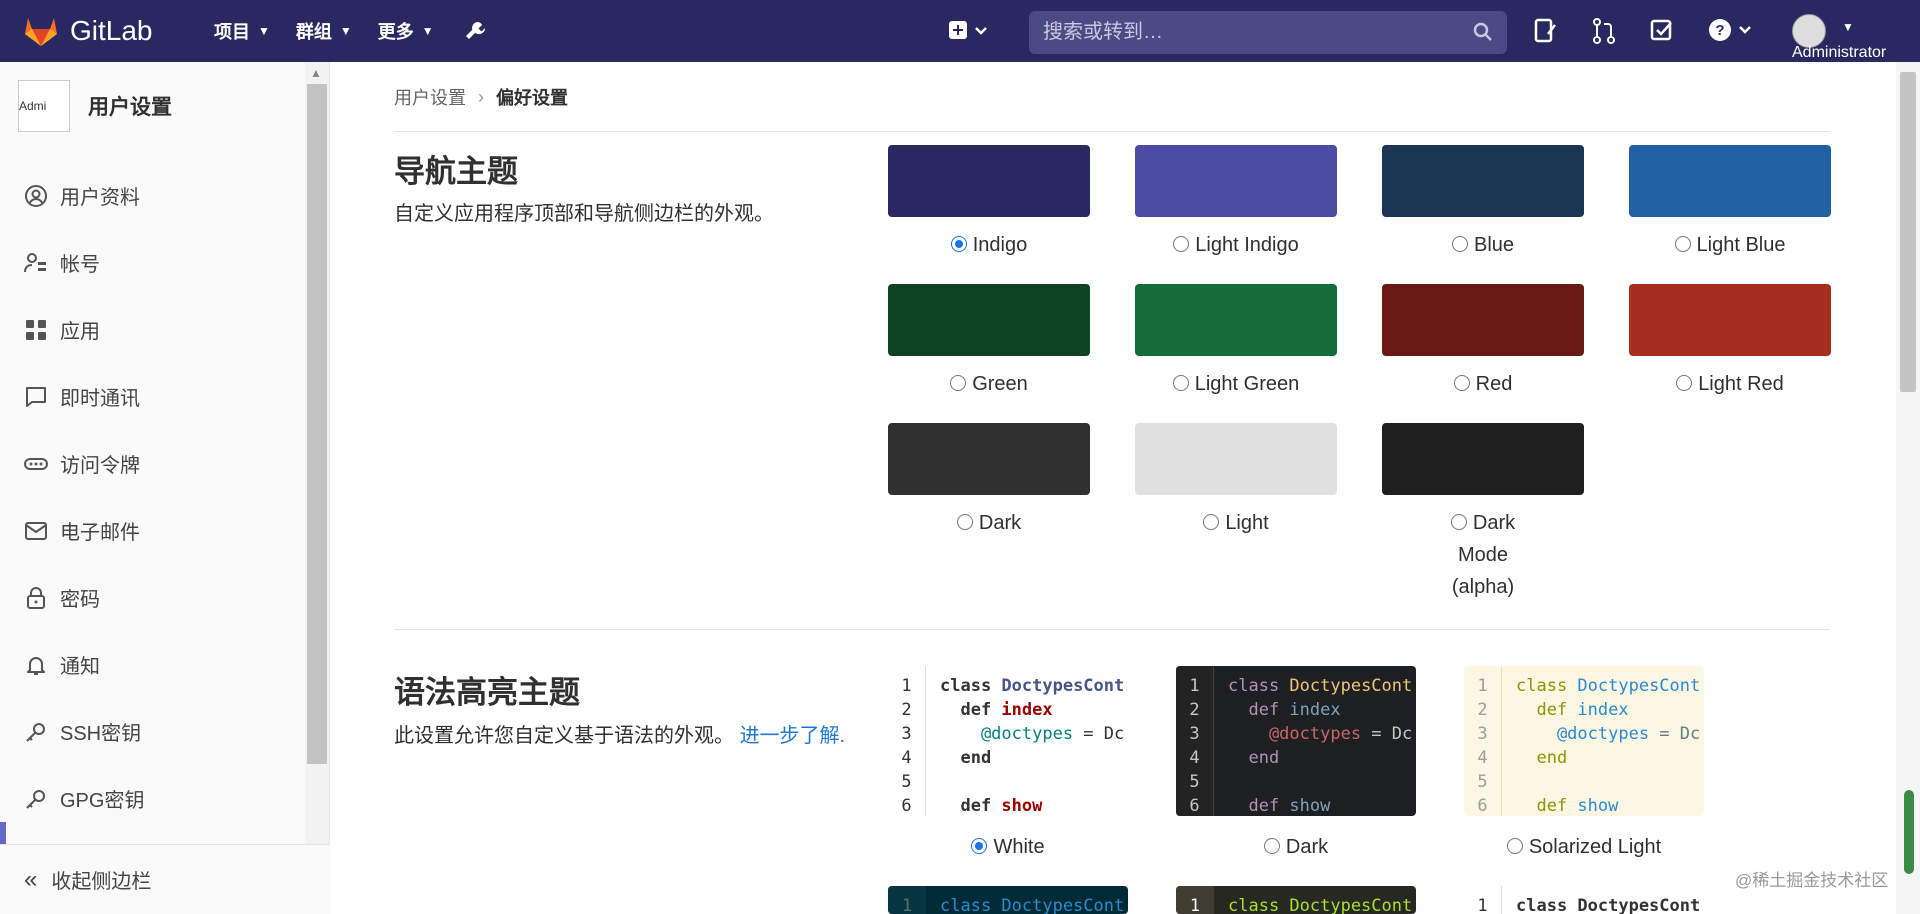 Image resolution: width=1920 pixels, height=914 pixels. I want to click on learn-more-link: 进一步了解., so click(793, 736).